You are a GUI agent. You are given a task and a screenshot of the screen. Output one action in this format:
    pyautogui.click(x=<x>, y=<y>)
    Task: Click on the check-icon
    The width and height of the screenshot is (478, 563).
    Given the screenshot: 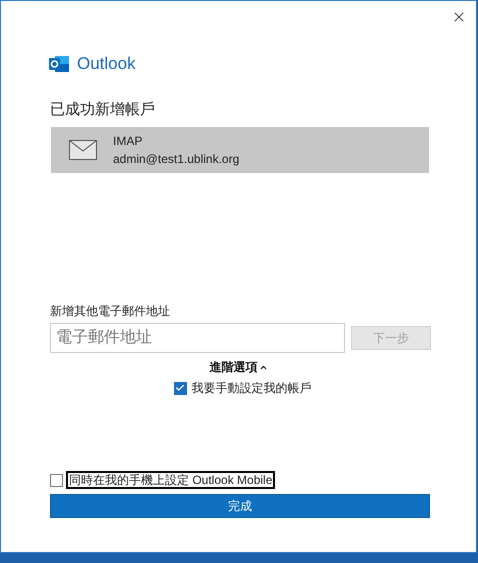 What is the action you would take?
    pyautogui.click(x=180, y=388)
    